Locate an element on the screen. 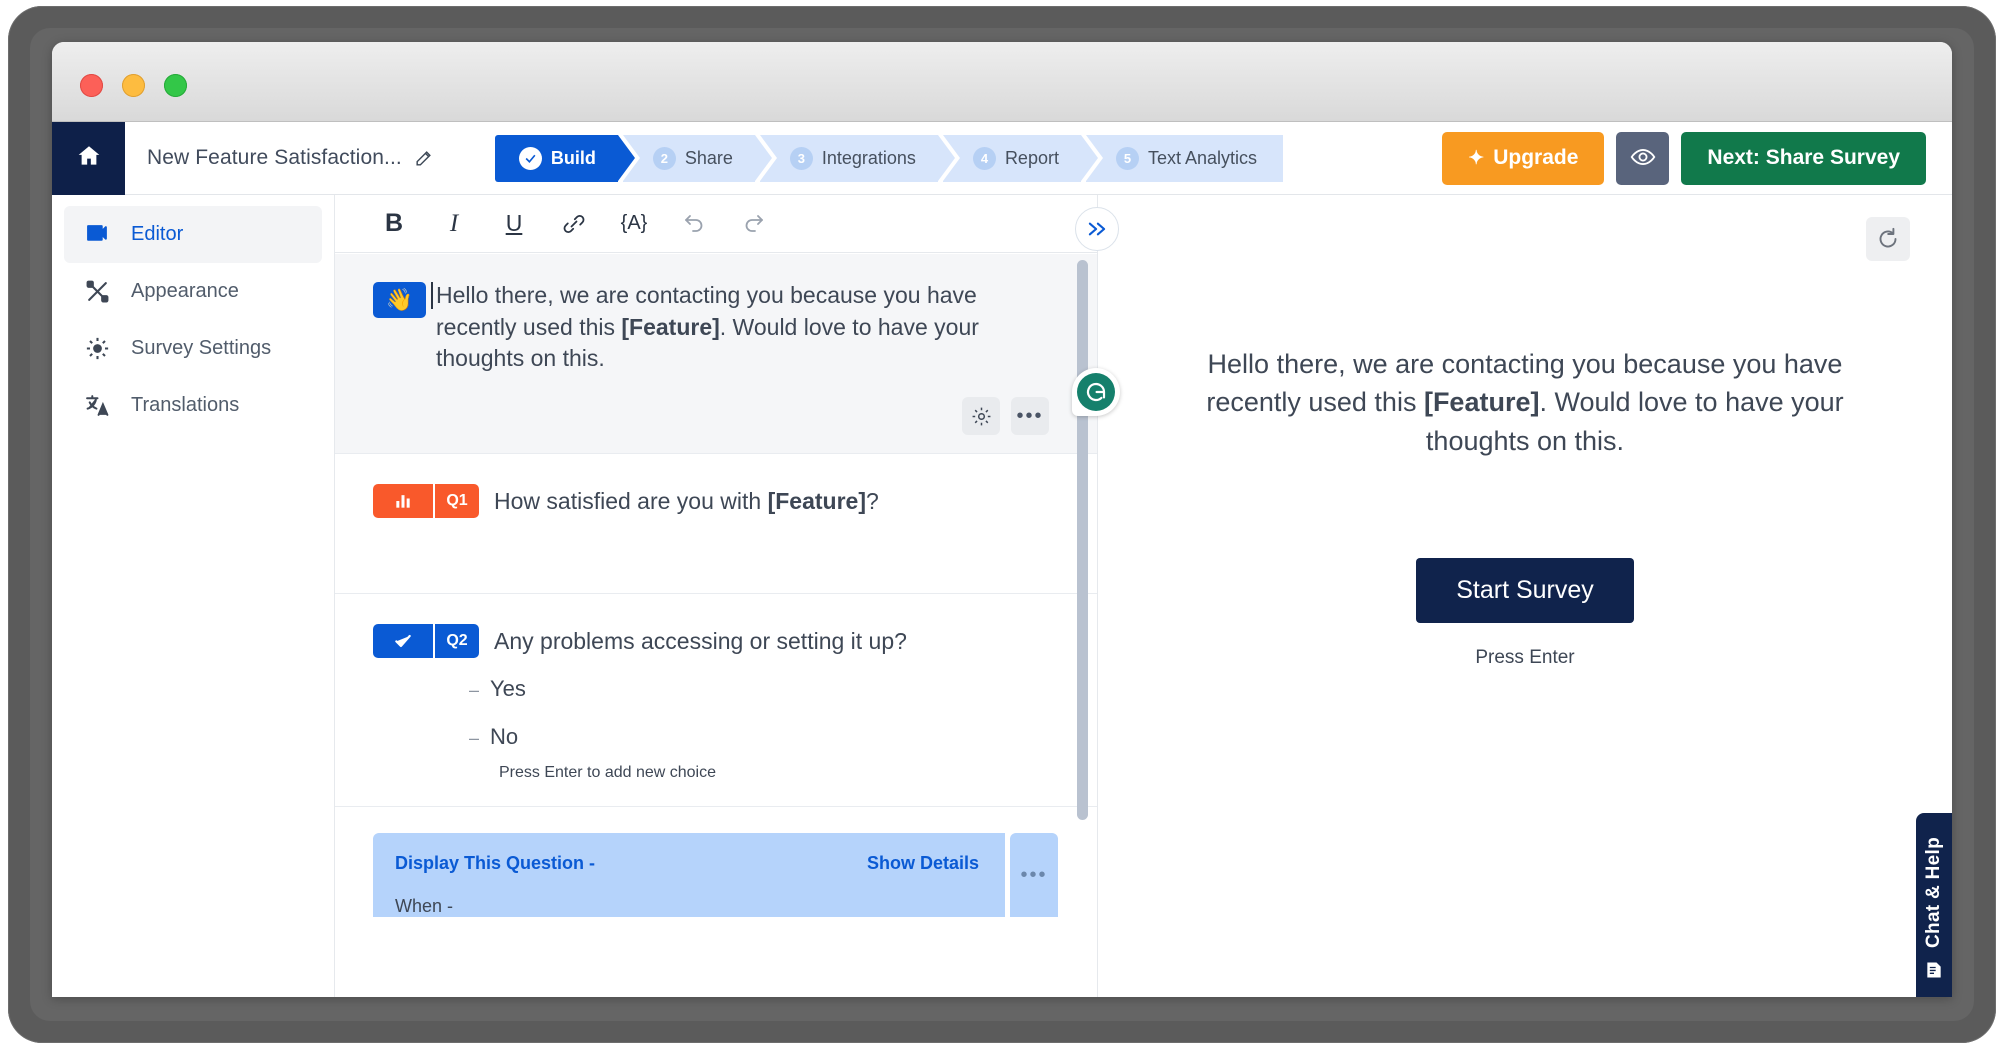 Image resolution: width=2004 pixels, height=1049 pixels. refresh-icon is located at coordinates (1888, 239).